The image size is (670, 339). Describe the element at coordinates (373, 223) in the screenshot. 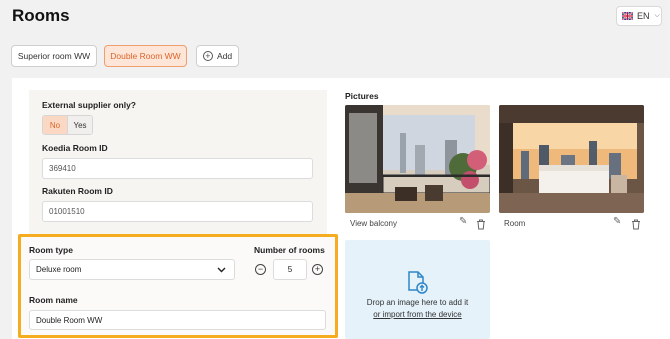

I see `picture-caption: View balcony` at that location.